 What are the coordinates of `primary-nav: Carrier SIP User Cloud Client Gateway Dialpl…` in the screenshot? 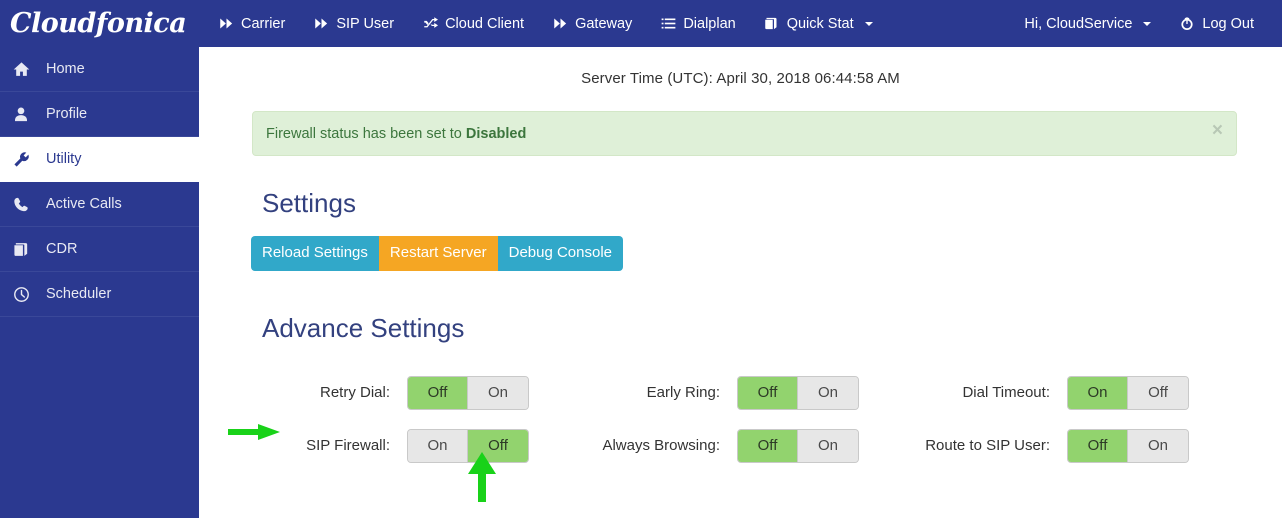 It's located at (545, 23).